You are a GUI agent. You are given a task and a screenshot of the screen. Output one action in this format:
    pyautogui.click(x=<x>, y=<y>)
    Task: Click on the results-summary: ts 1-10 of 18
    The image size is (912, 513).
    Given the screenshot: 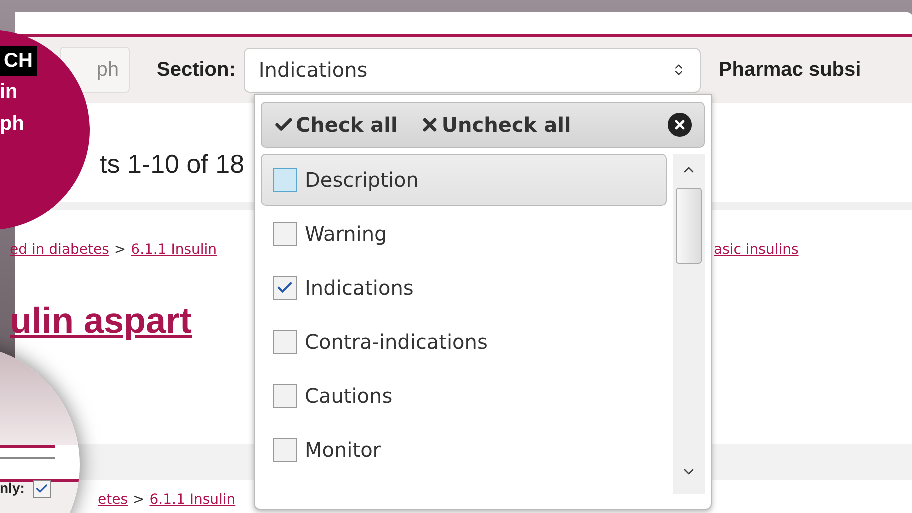 What is the action you would take?
    pyautogui.click(x=172, y=164)
    